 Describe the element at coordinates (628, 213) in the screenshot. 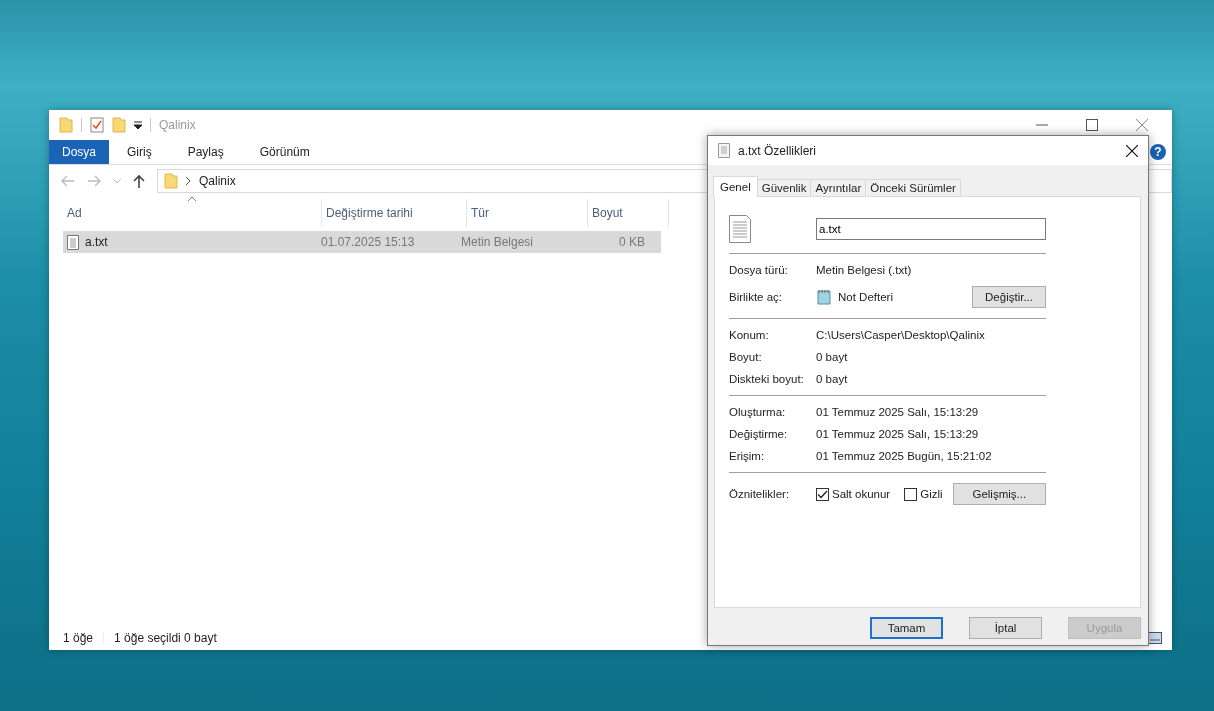

I see `column-header: Boyut` at that location.